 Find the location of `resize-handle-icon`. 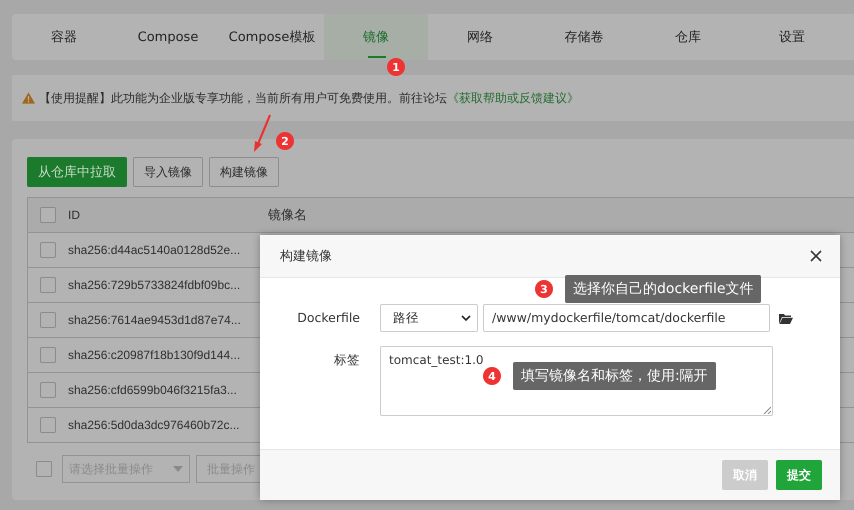

resize-handle-icon is located at coordinates (767, 410).